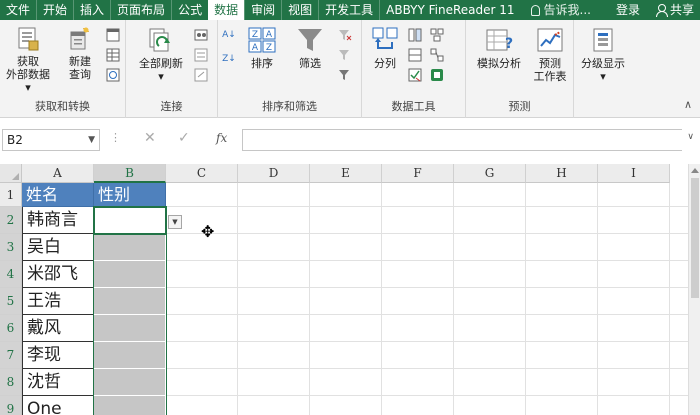 The height and width of the screenshot is (415, 700). What do you see at coordinates (58, 247) in the screenshot?
I see `cell-a3: 吴白` at bounding box center [58, 247].